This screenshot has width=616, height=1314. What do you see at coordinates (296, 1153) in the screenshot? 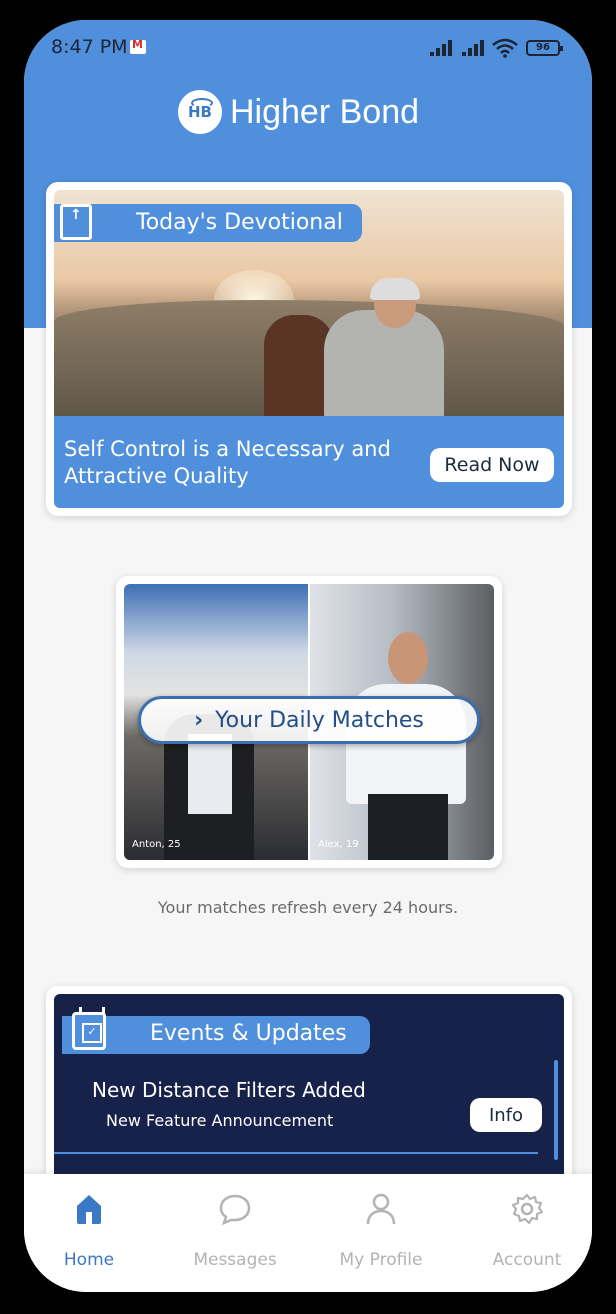
I see `event-divider` at bounding box center [296, 1153].